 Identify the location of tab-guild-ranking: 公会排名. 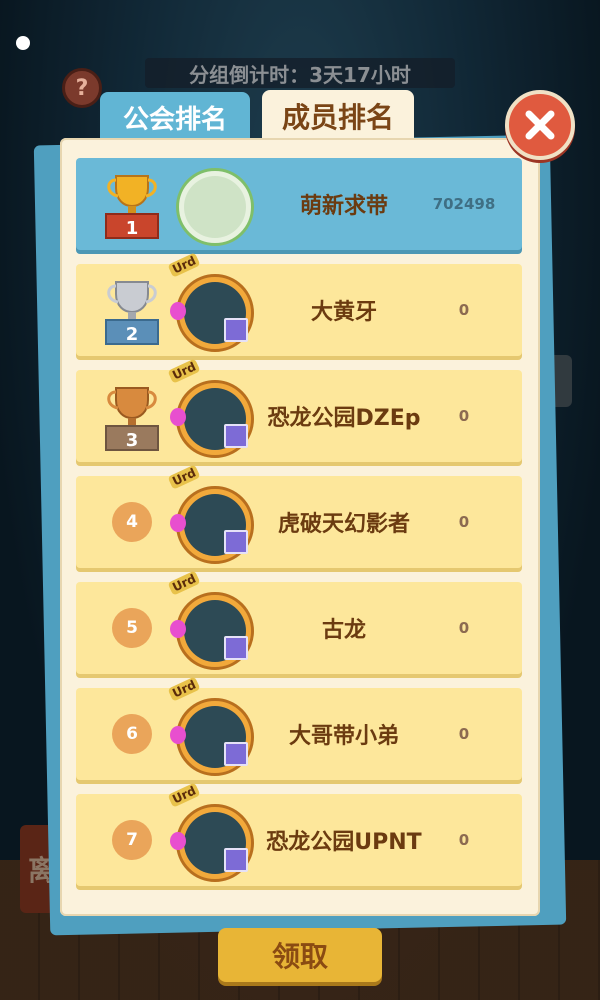
(175, 117).